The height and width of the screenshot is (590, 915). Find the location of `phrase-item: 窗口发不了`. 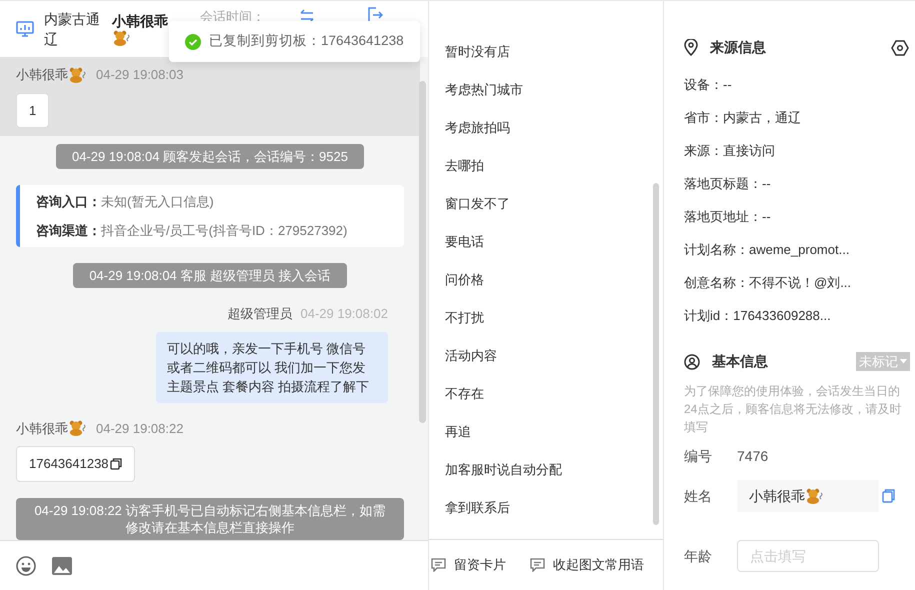

phrase-item: 窗口发不了 is located at coordinates (545, 204).